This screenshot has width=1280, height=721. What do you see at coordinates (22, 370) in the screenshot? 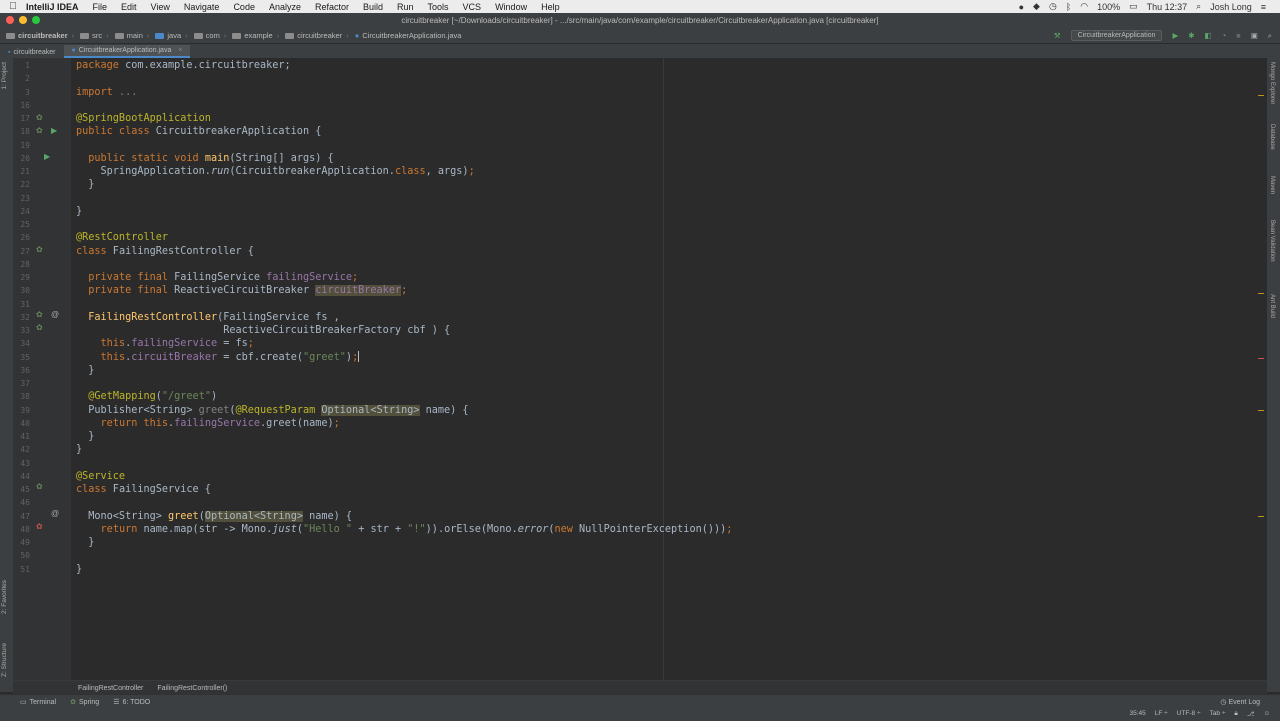
I see `line-number: 36` at bounding box center [22, 370].